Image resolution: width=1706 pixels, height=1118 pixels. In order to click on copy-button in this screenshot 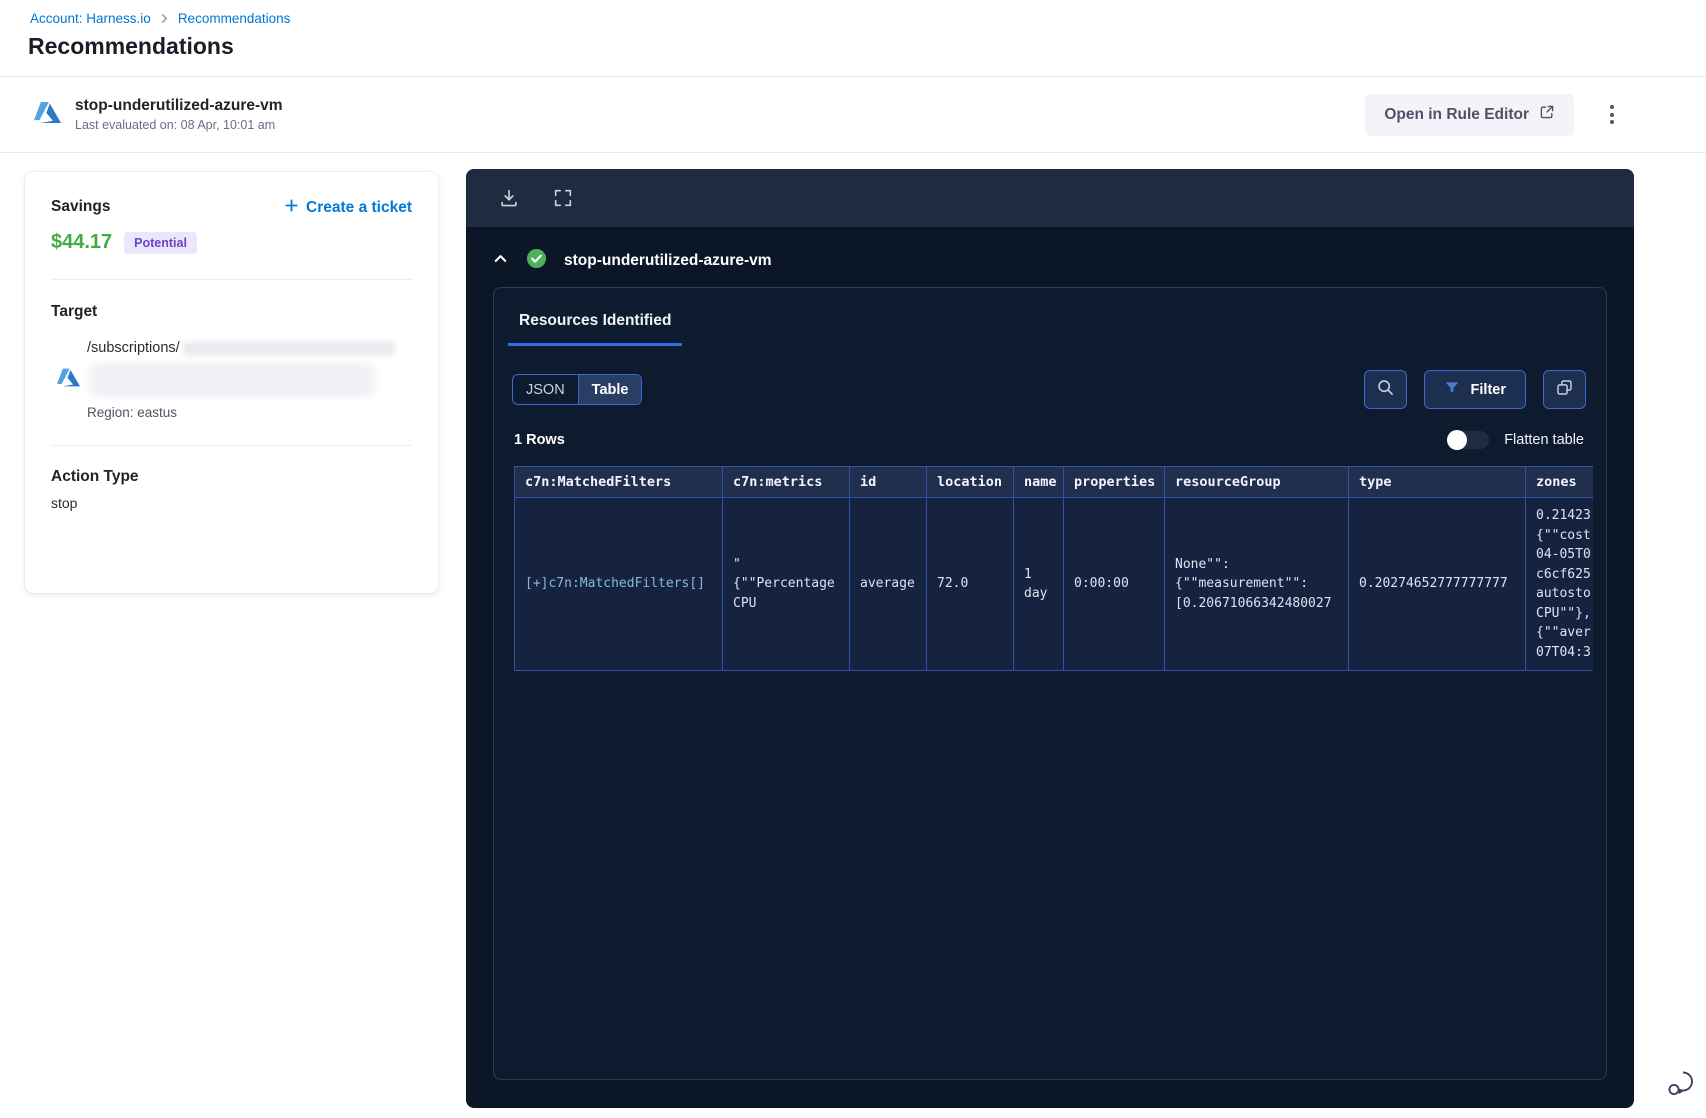, I will do `click(1564, 389)`.